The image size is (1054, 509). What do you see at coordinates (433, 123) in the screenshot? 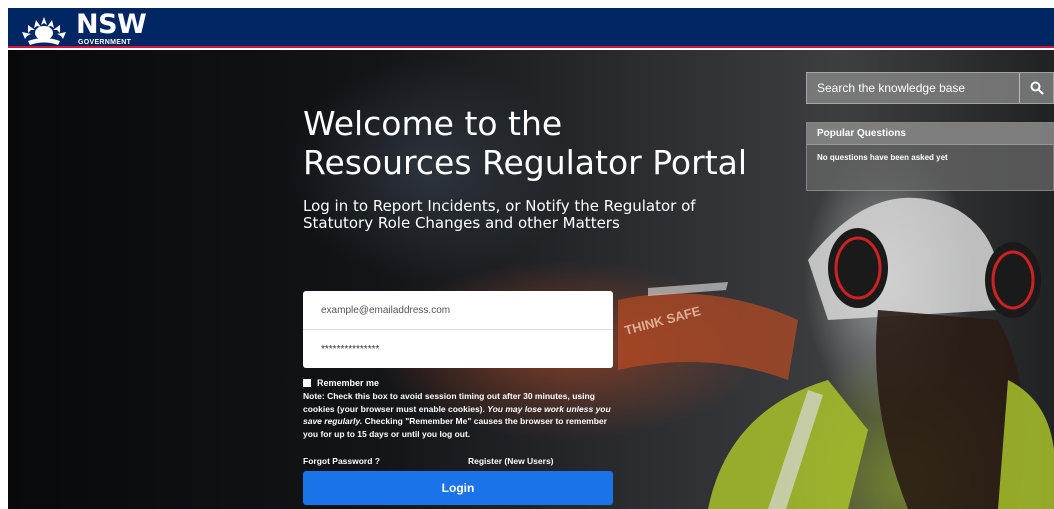
I see `welcome-heading-line1: Welcome to the` at bounding box center [433, 123].